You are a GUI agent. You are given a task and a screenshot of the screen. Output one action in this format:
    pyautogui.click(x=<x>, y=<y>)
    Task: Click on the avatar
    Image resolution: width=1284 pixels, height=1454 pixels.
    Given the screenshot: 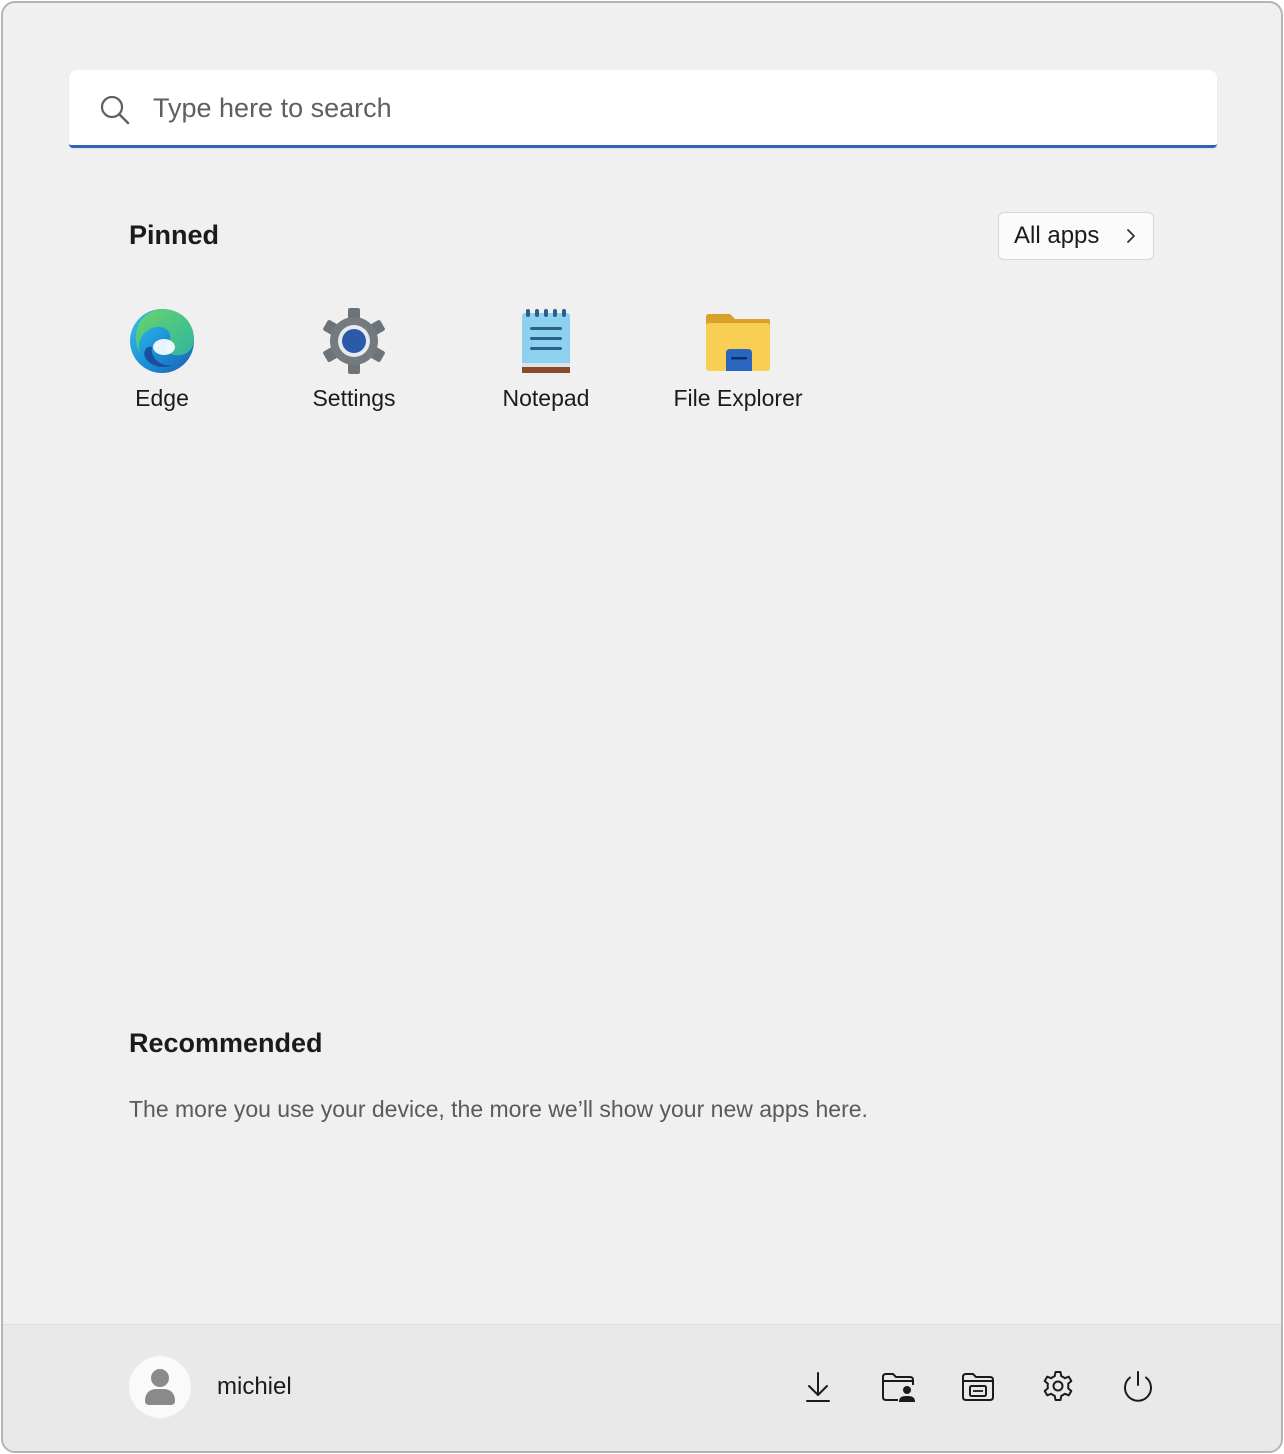 What is the action you would take?
    pyautogui.click(x=160, y=1387)
    